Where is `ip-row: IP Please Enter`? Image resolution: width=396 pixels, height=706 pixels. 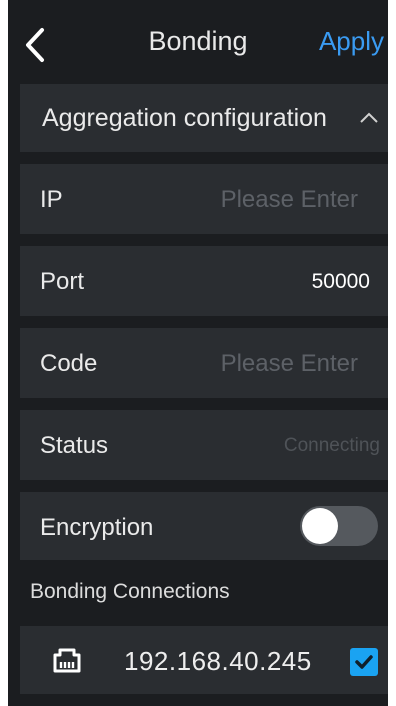 ip-row: IP Please Enter is located at coordinates (204, 199).